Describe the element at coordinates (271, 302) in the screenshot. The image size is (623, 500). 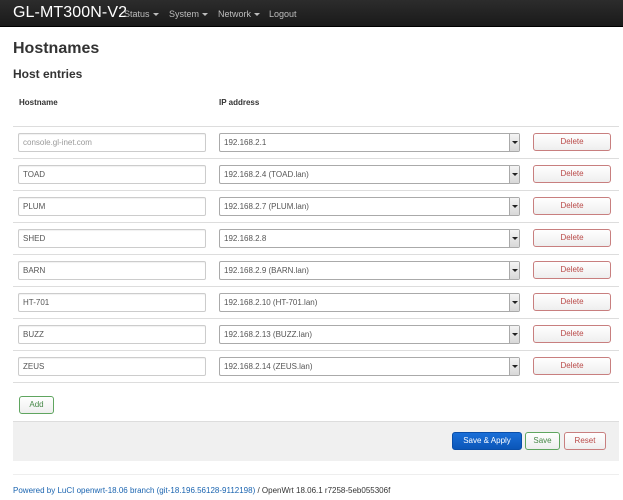
I see `ip-address-value: 192.168.2.10 (HT-701.lan)` at that location.